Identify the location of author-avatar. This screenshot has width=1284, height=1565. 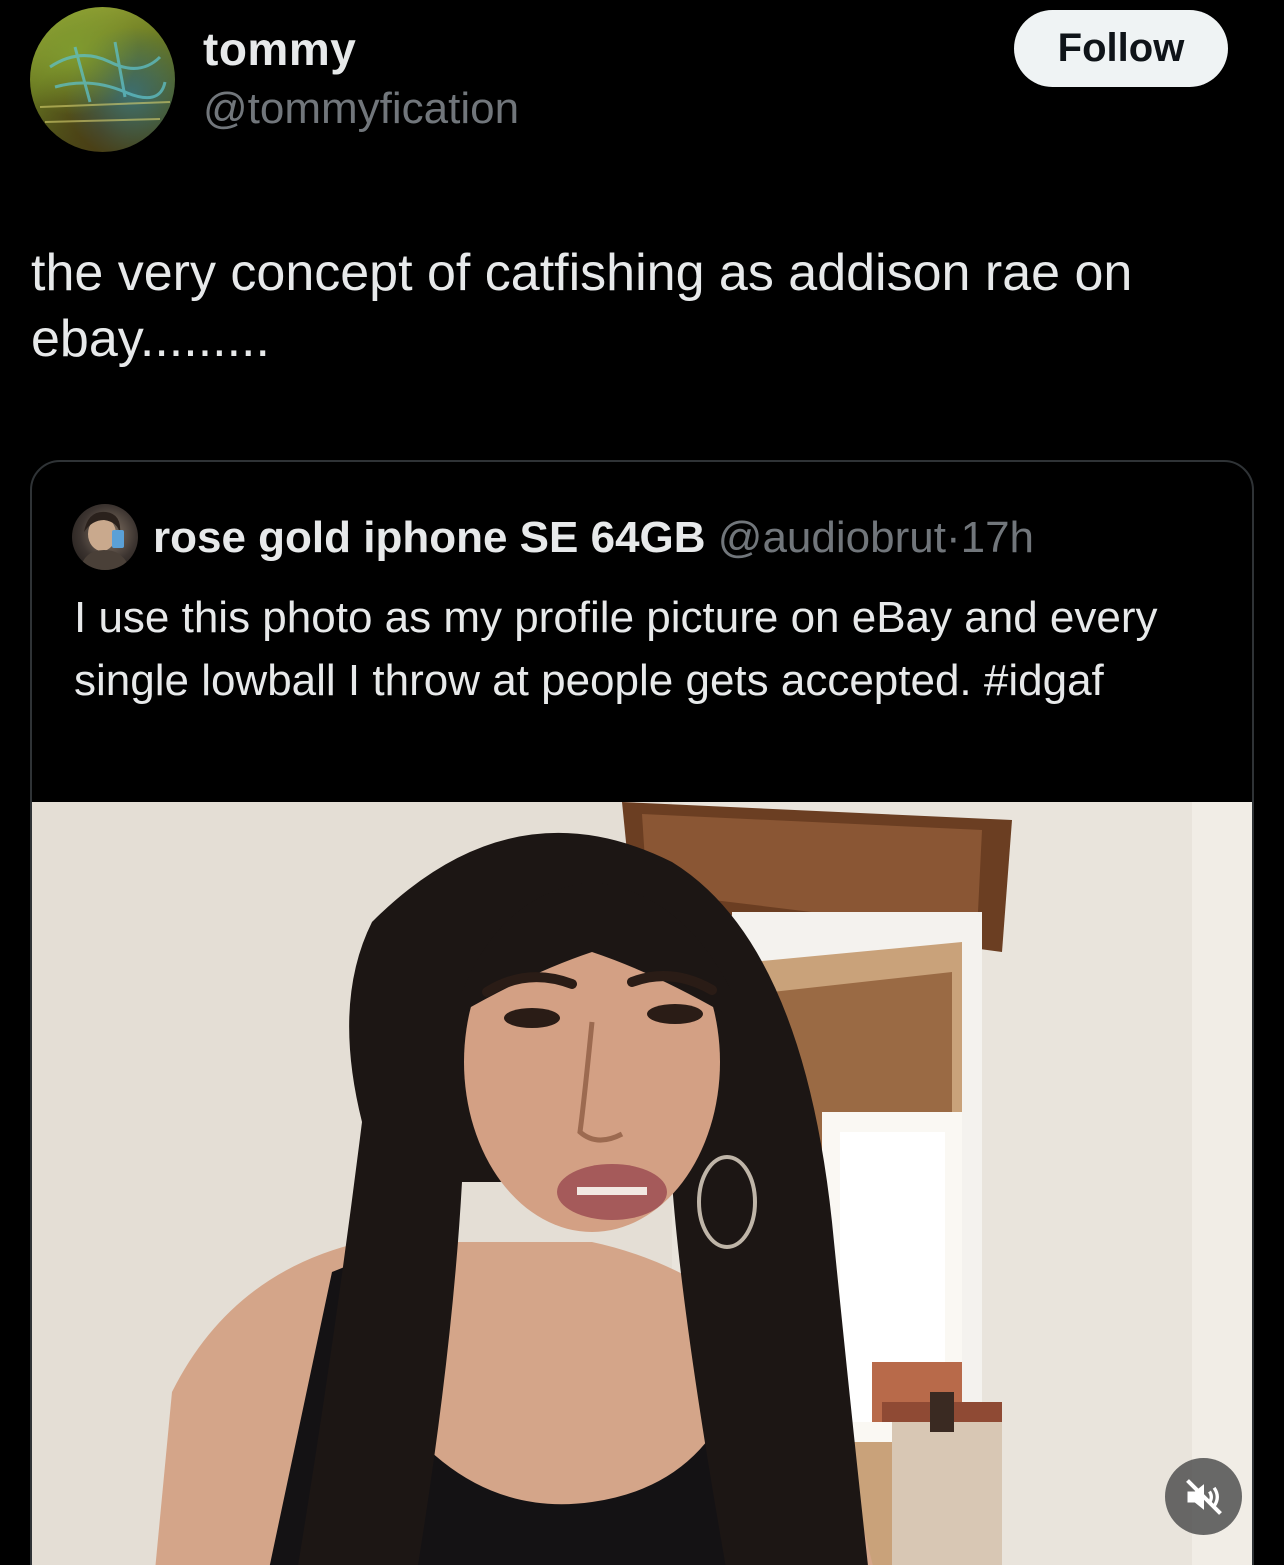
(102, 79).